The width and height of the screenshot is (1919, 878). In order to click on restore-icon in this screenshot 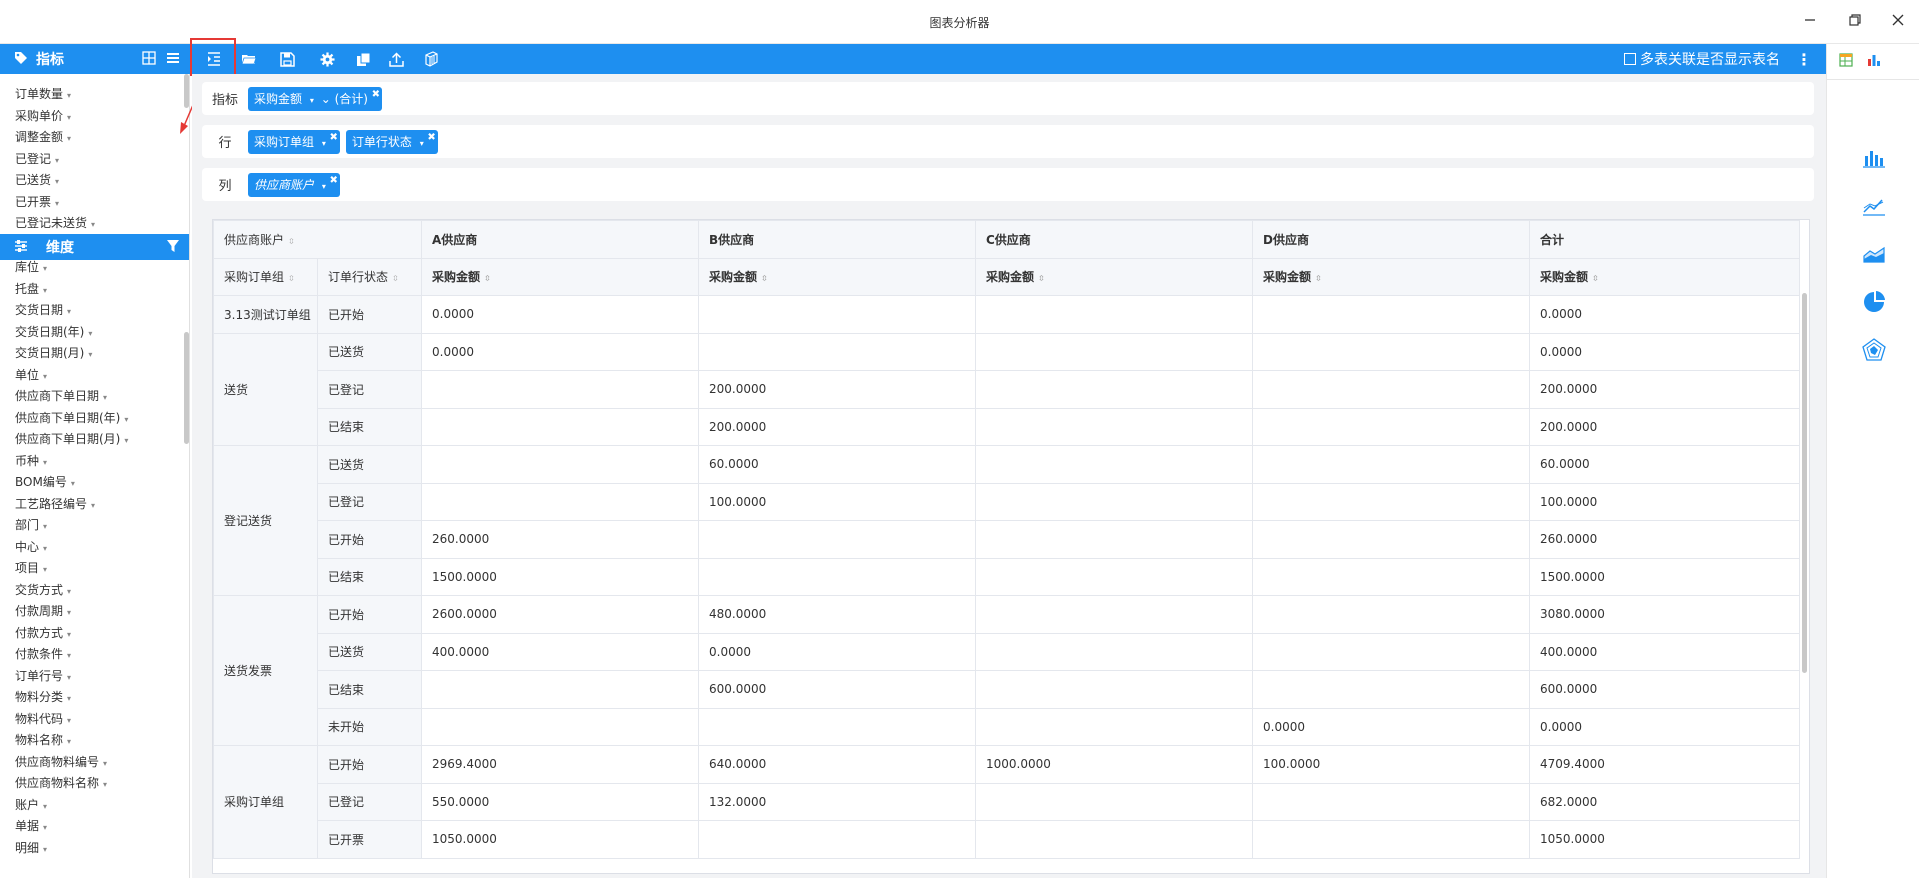, I will do `click(1855, 22)`.